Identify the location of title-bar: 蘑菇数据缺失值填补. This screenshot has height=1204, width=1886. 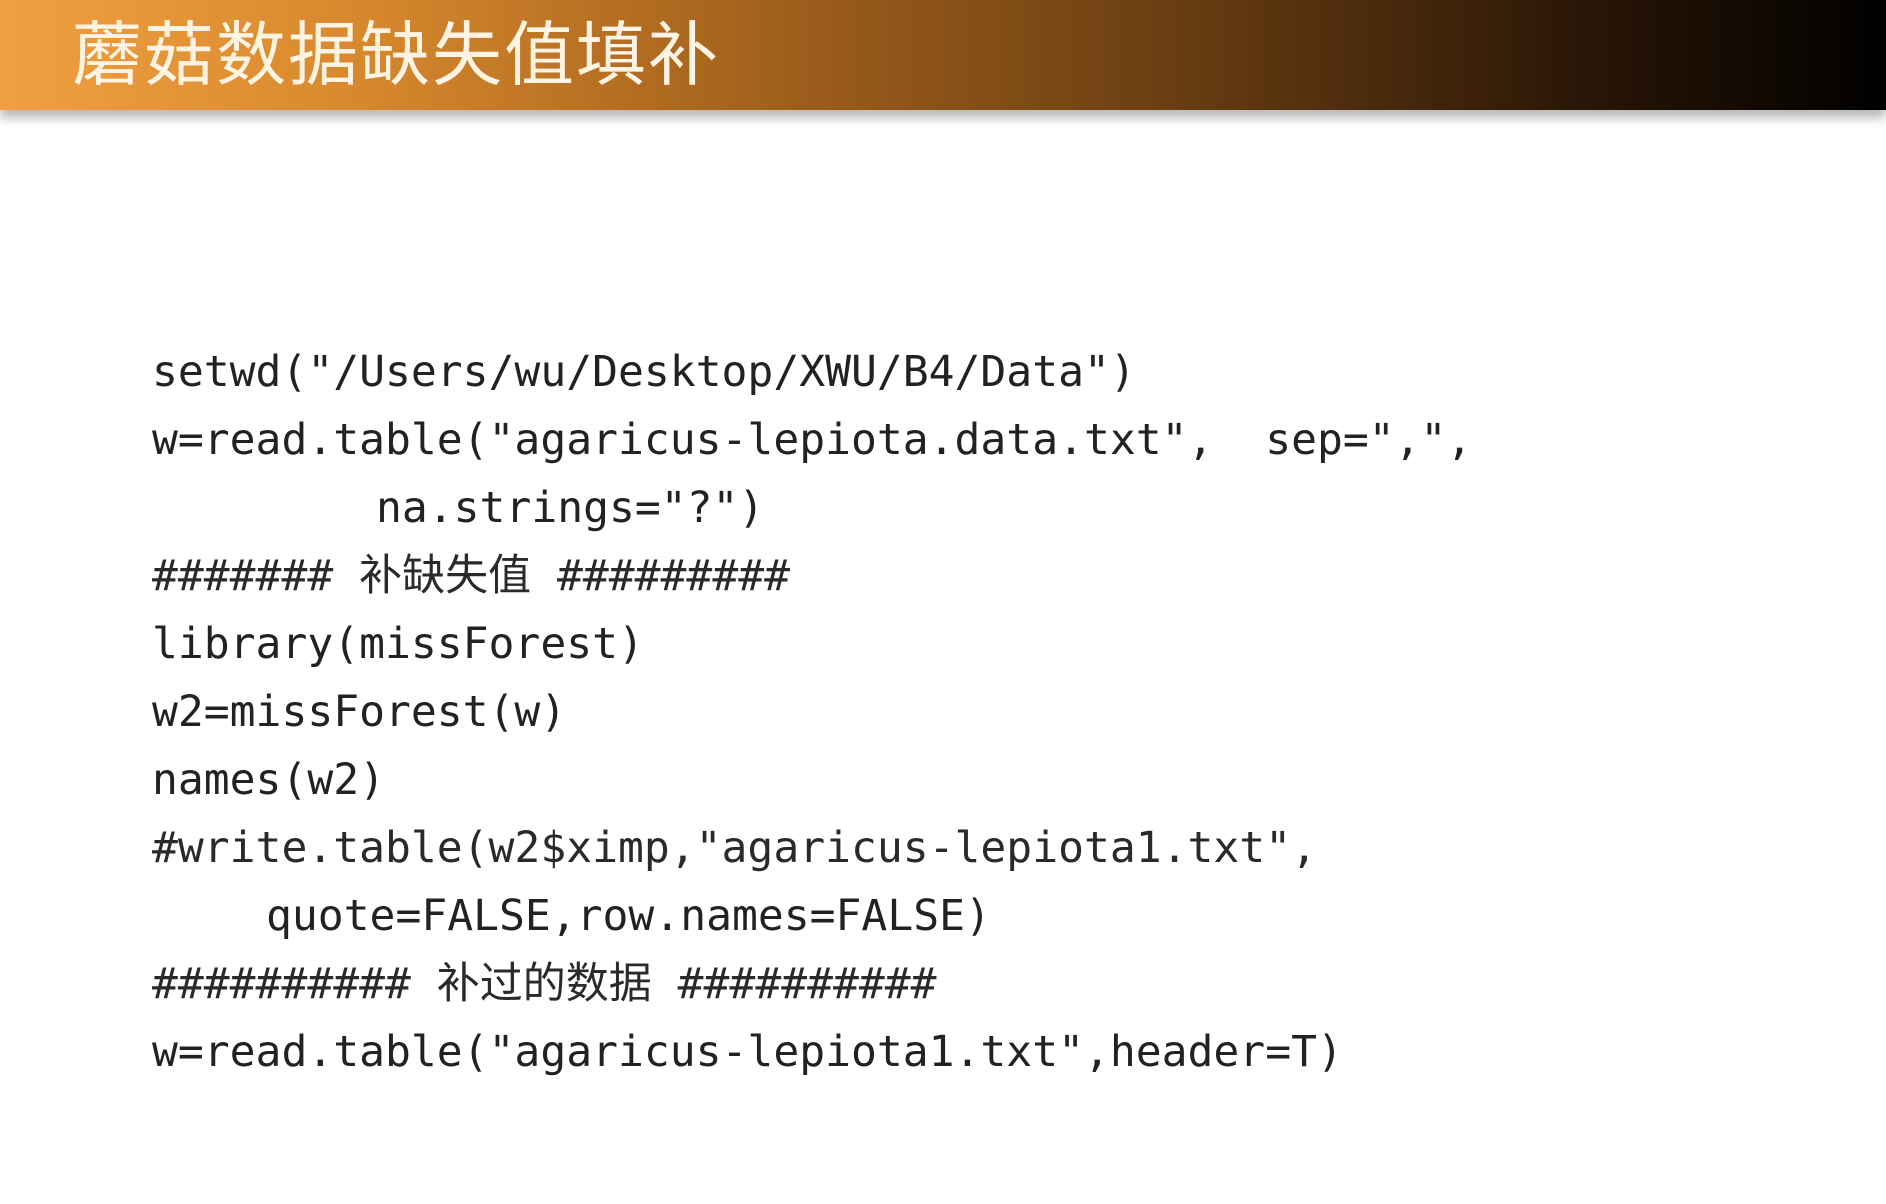
(943, 55).